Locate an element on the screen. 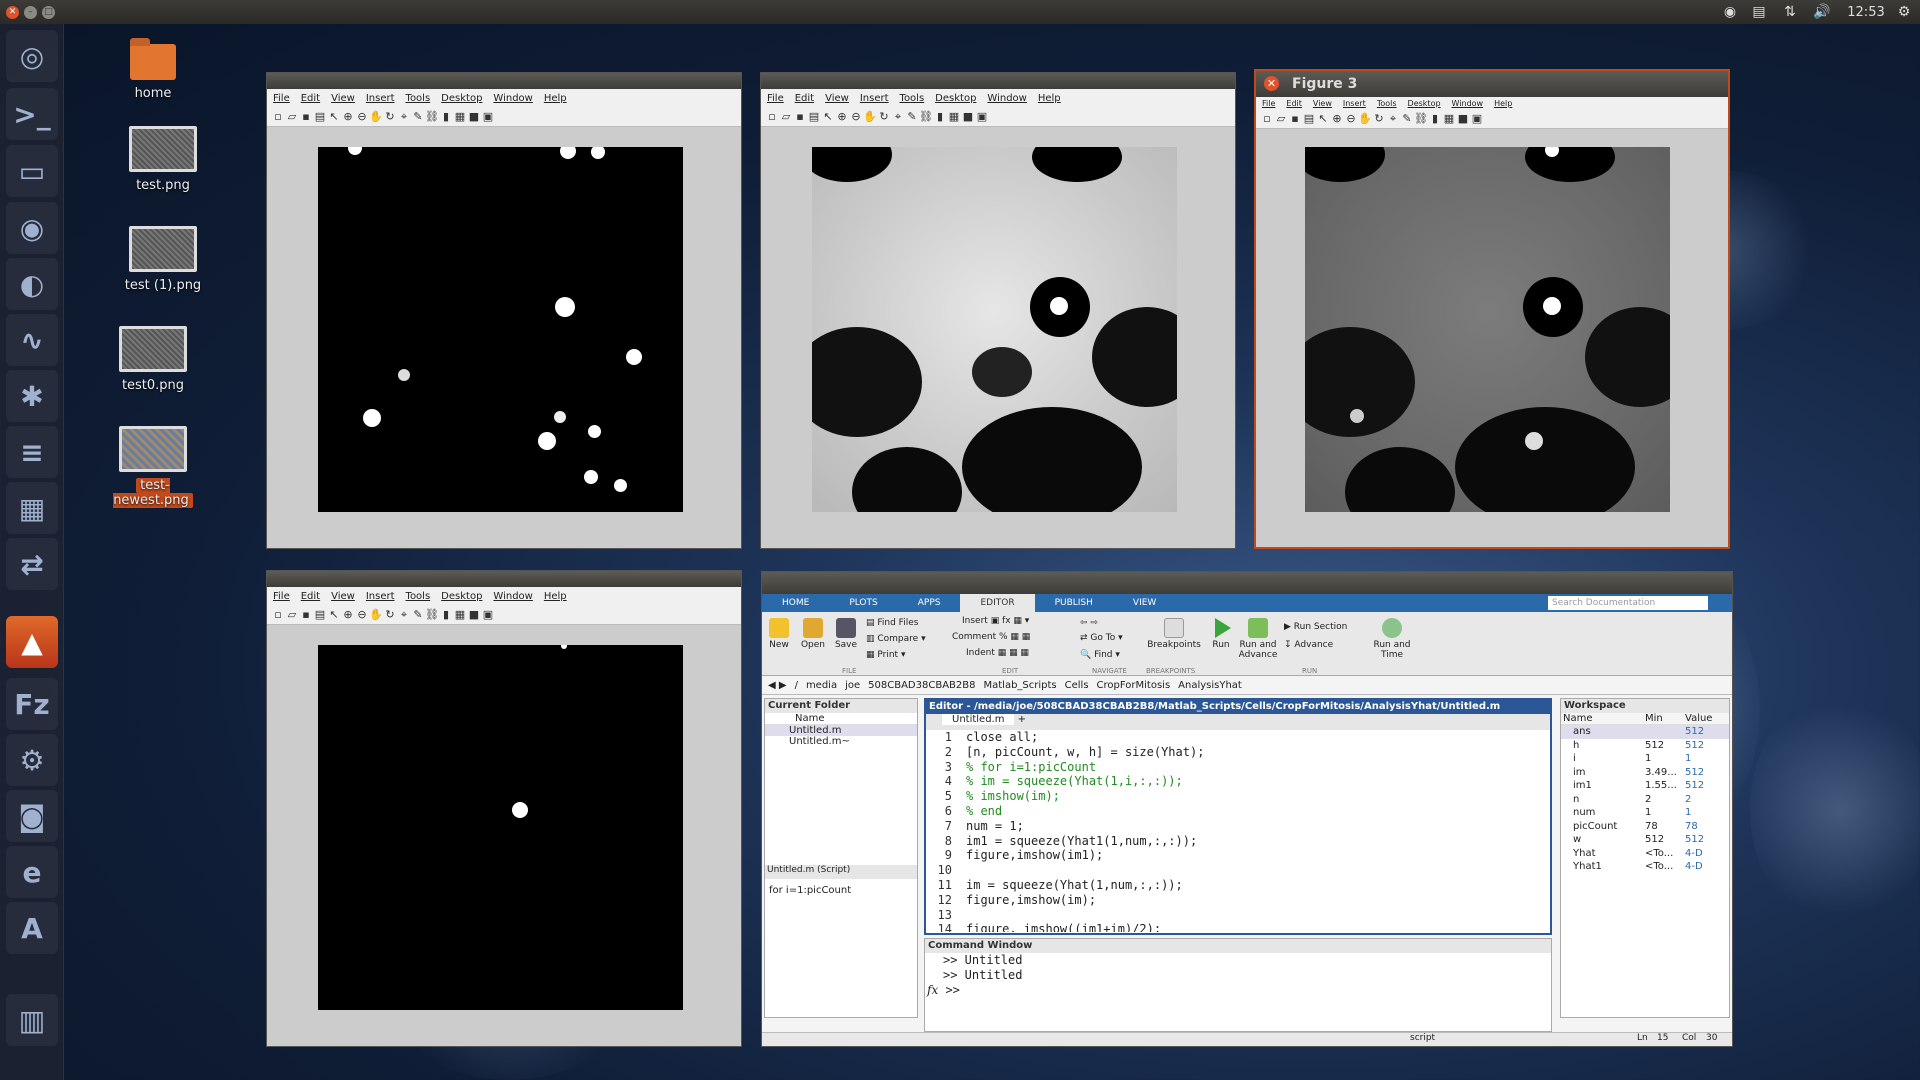 The width and height of the screenshot is (1920, 1080). settings-gear-icon: ⚙ is located at coordinates (1904, 12).